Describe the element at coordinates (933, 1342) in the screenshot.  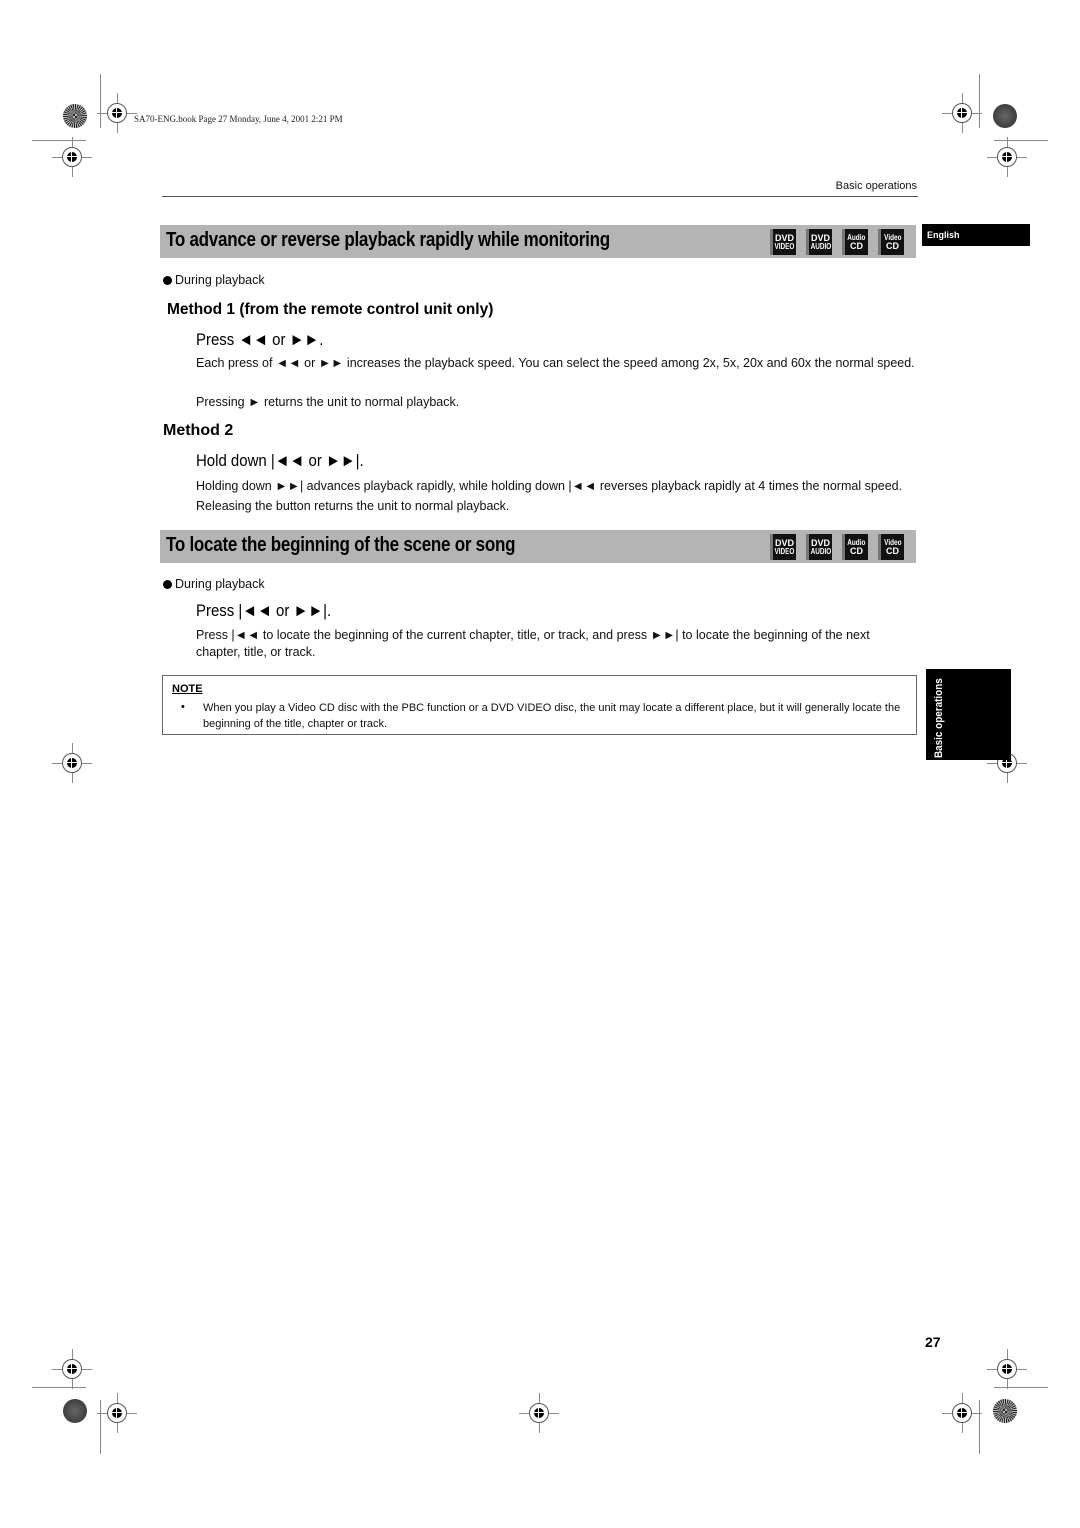
I see `page-number: 27` at that location.